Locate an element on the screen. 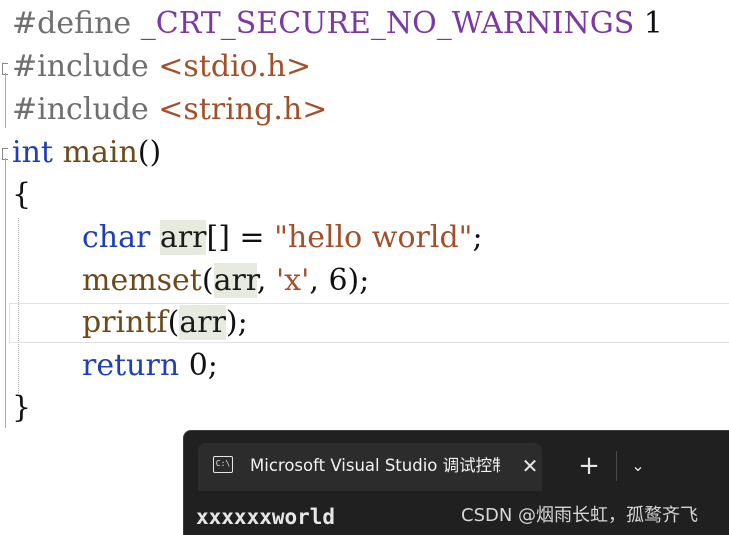 Image resolution: width=729 pixels, height=535 pixels. code-line-10: } is located at coordinates (21, 408).